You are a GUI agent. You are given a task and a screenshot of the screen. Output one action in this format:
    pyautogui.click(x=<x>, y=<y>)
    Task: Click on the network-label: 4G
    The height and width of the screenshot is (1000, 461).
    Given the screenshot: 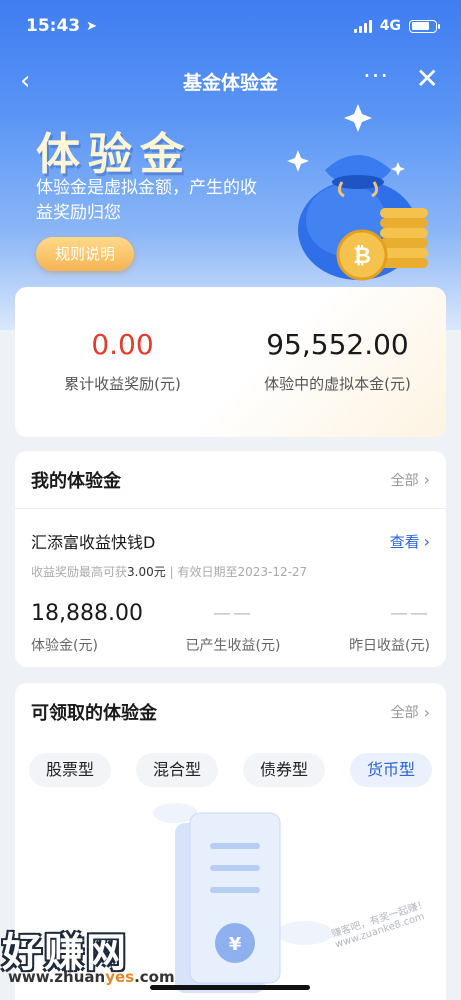 What is the action you would take?
    pyautogui.click(x=390, y=26)
    